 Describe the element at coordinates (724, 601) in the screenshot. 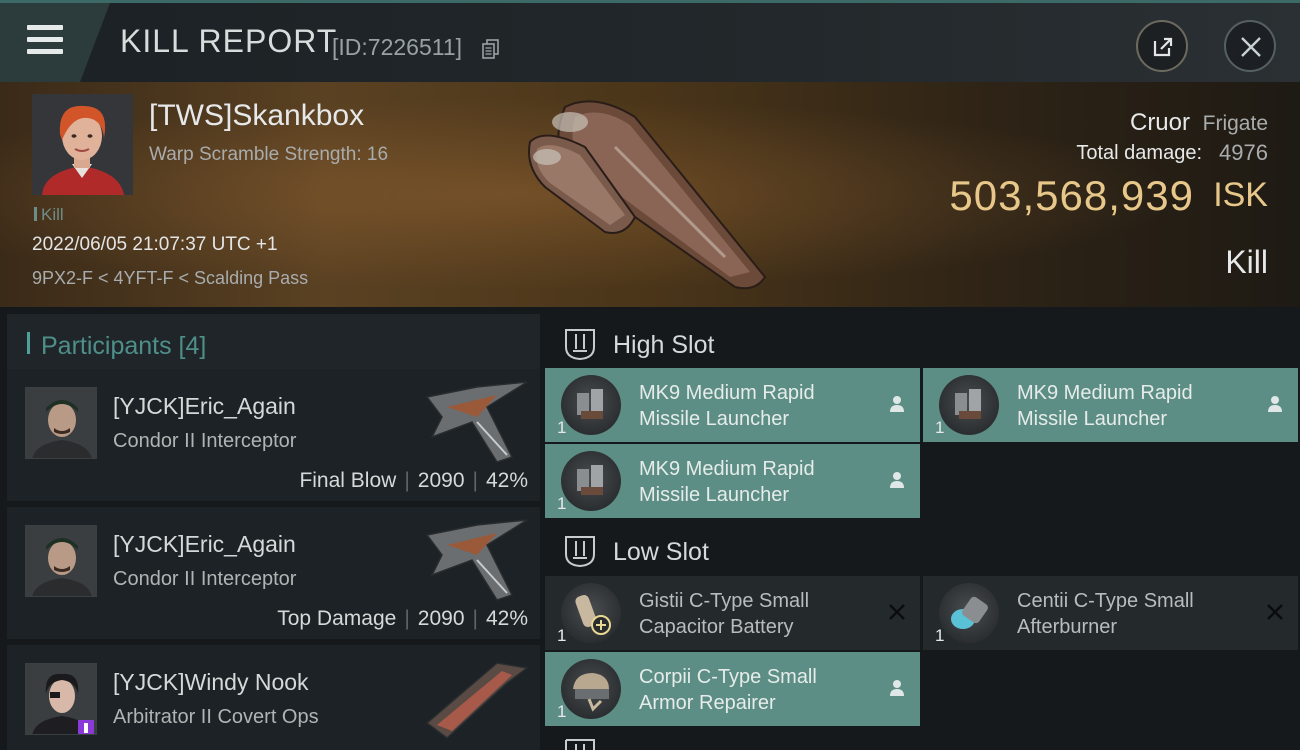

I see `module-name-line1: Gistii C-Type Small` at that location.